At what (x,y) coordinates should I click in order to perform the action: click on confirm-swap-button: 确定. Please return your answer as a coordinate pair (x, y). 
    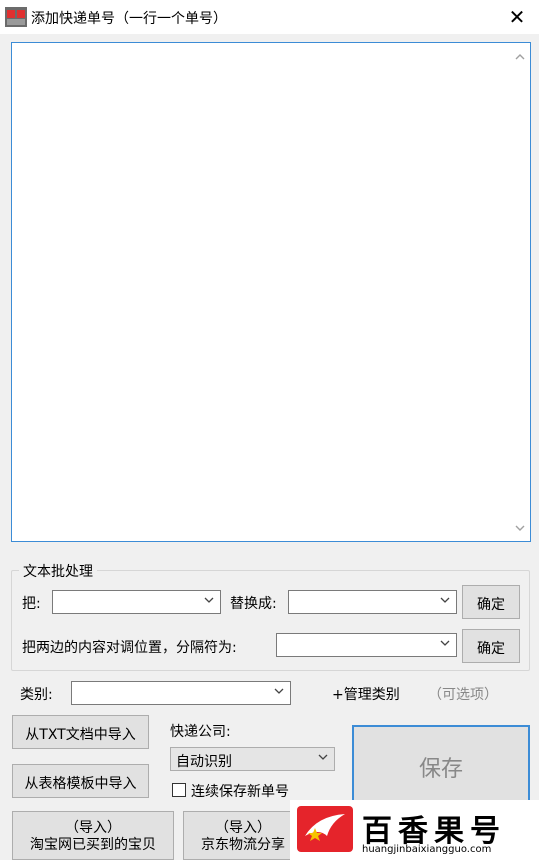
    Looking at the image, I should click on (491, 646).